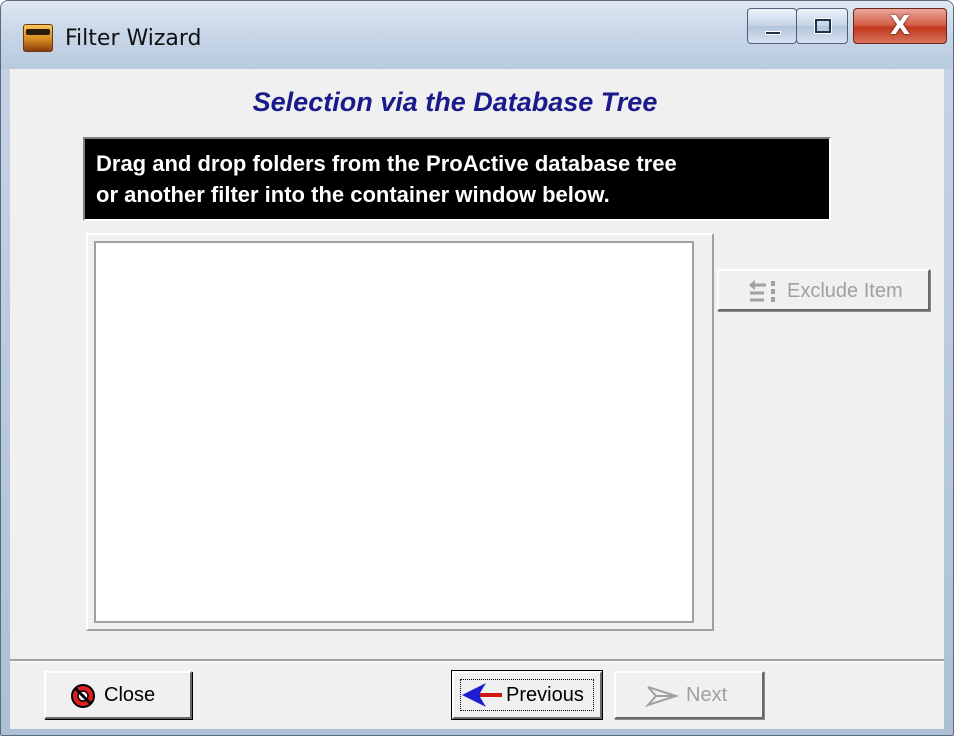 This screenshot has width=954, height=736. What do you see at coordinates (482, 695) in the screenshot?
I see `back-arrow-icon` at bounding box center [482, 695].